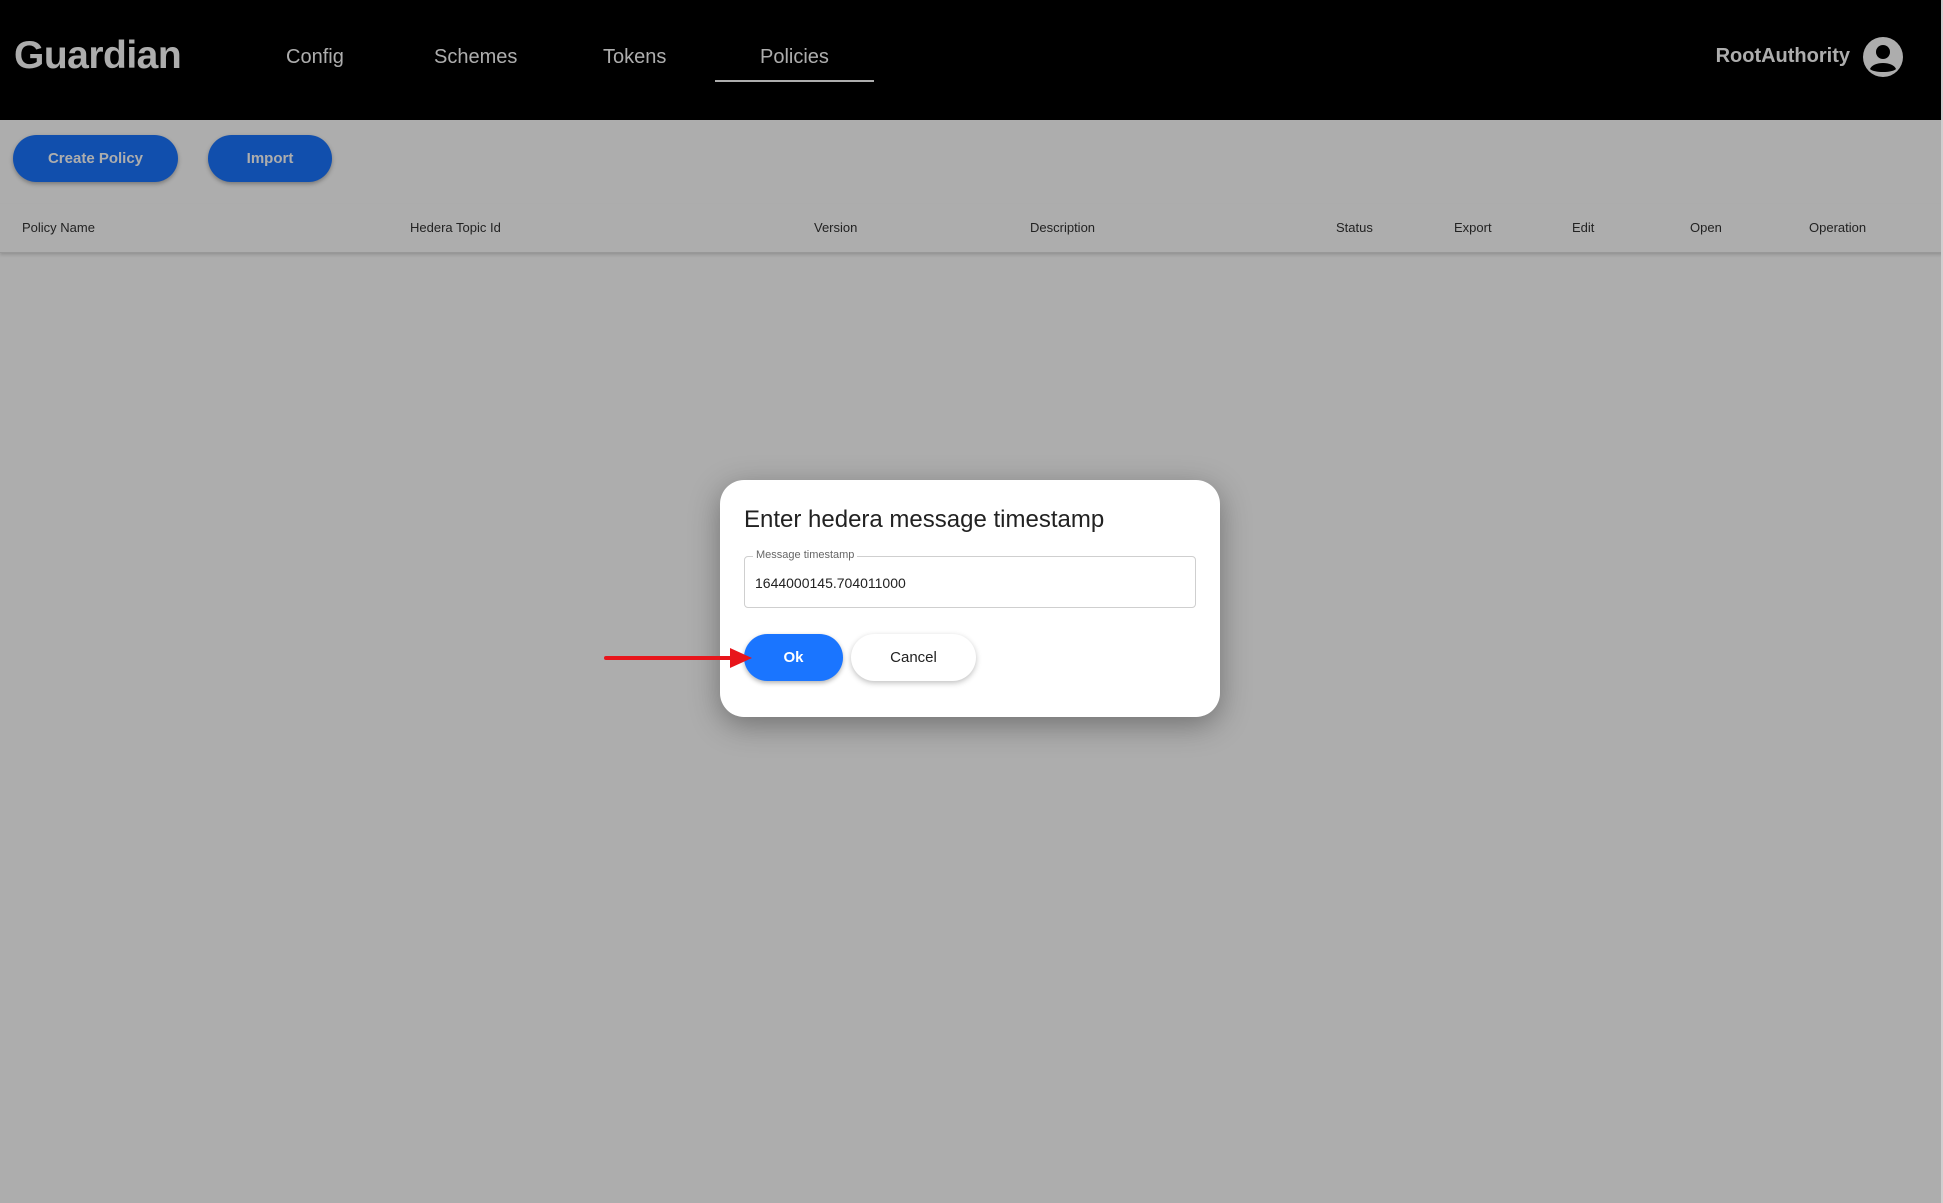  What do you see at coordinates (965, 583) in the screenshot?
I see `message-timestamp-input` at bounding box center [965, 583].